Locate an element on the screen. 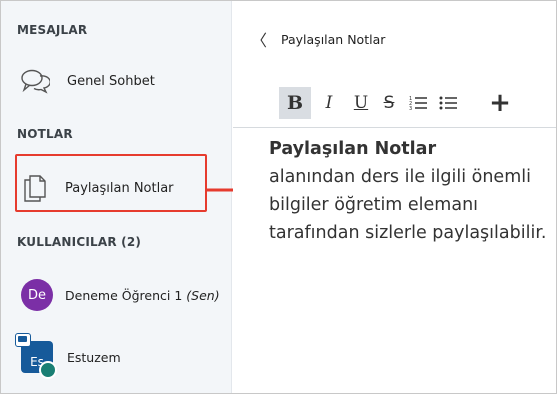 The image size is (557, 394). sidebar-item-public-chat: Genel Sohbet is located at coordinates (118, 81).